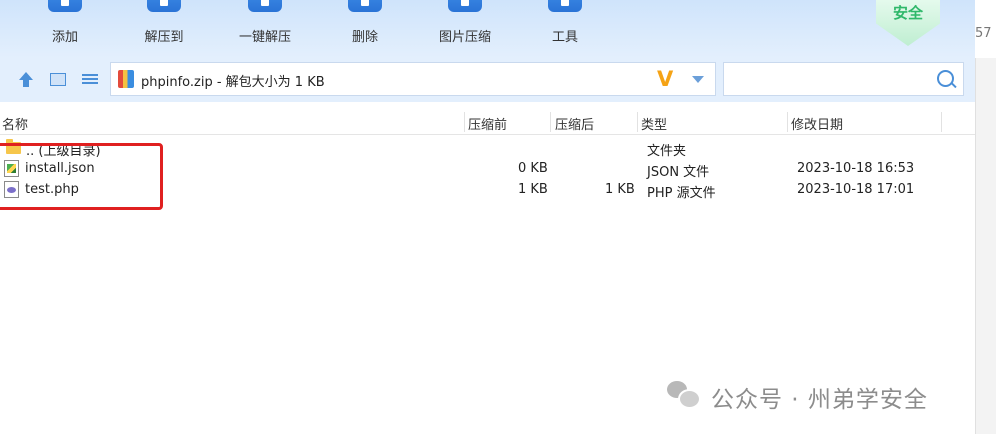 The height and width of the screenshot is (434, 996). What do you see at coordinates (465, 6) in the screenshot?
I see `image-compress-icon` at bounding box center [465, 6].